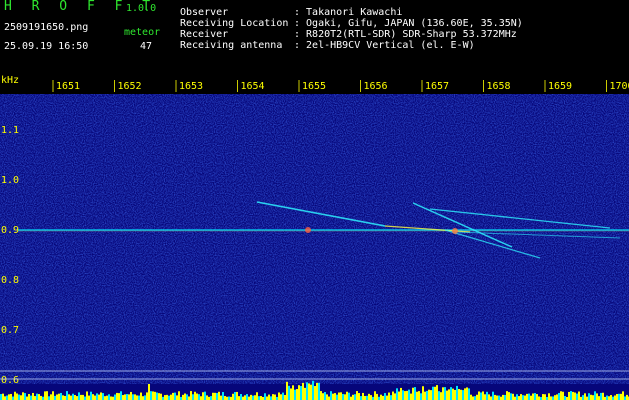 The image size is (629, 400). I want to click on time-tick-label: 1659, so click(560, 86).